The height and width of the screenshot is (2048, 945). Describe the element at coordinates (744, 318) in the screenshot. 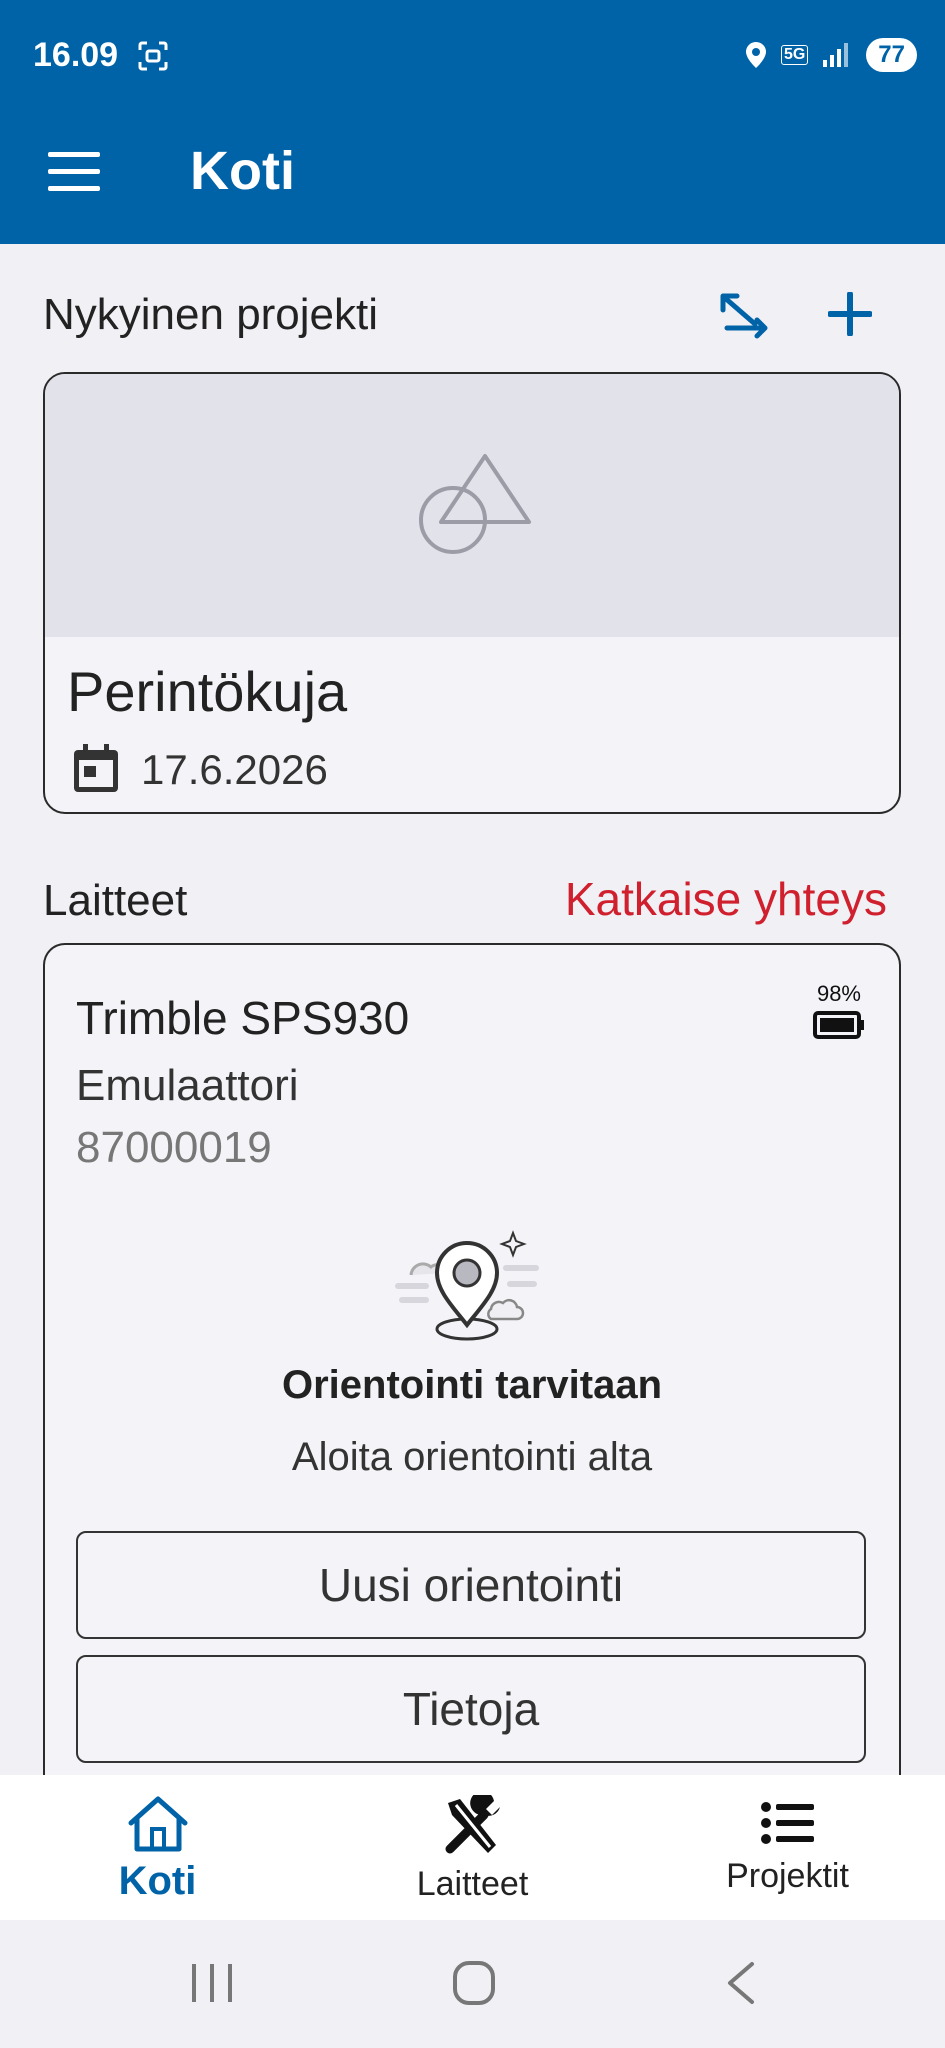

I see `swap-project-icon` at that location.